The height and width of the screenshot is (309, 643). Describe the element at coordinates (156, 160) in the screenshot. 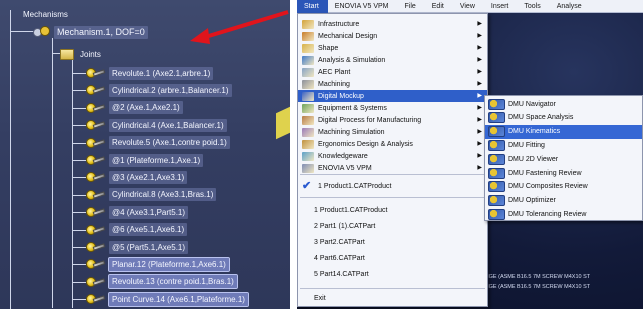

I see `tree-node-label: @1 (Plateforme.1,Axe.1)` at that location.